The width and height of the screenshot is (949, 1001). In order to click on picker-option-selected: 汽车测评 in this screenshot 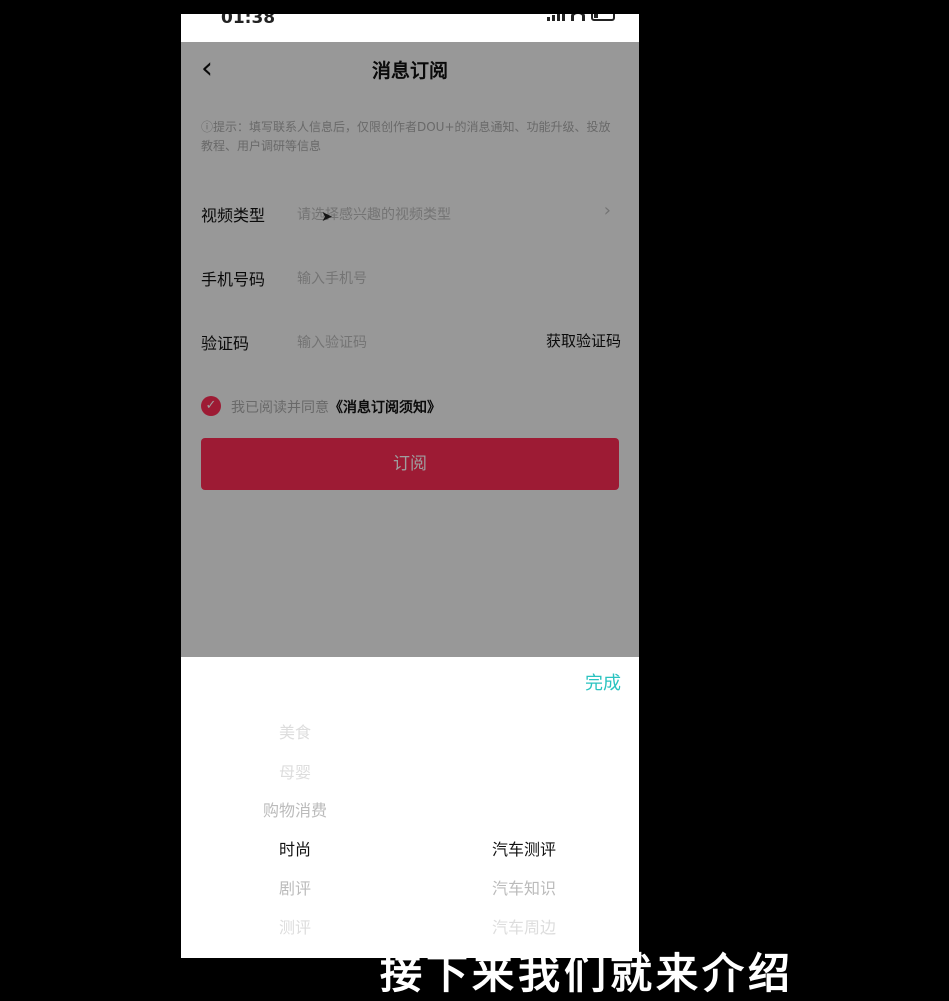, I will do `click(524, 848)`.